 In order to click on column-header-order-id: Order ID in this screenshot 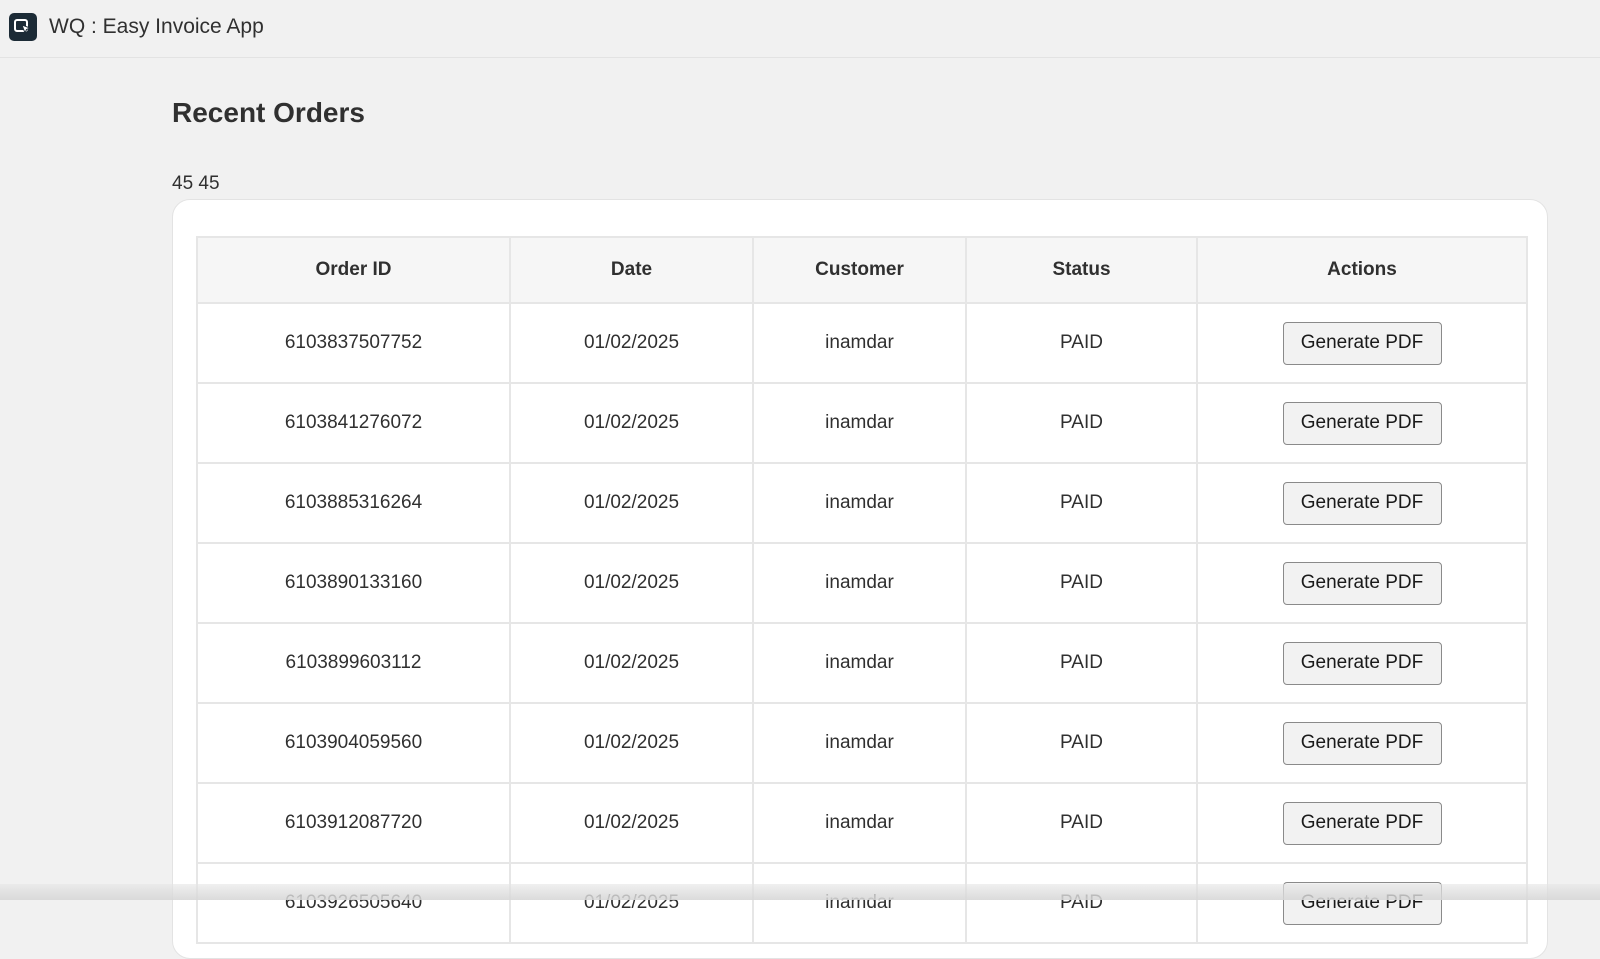, I will do `click(353, 270)`.